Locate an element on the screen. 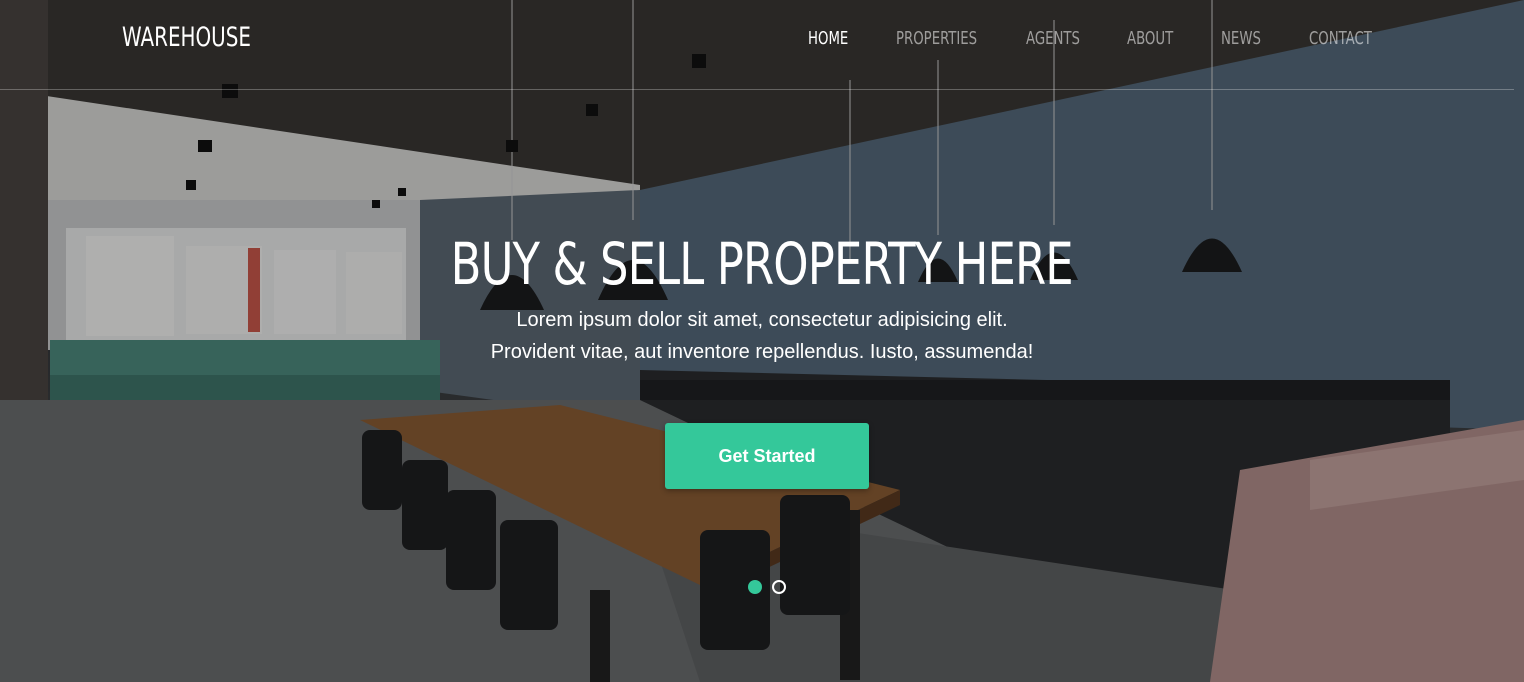 This screenshot has width=1524, height=682. nav-divider is located at coordinates (757, 89).